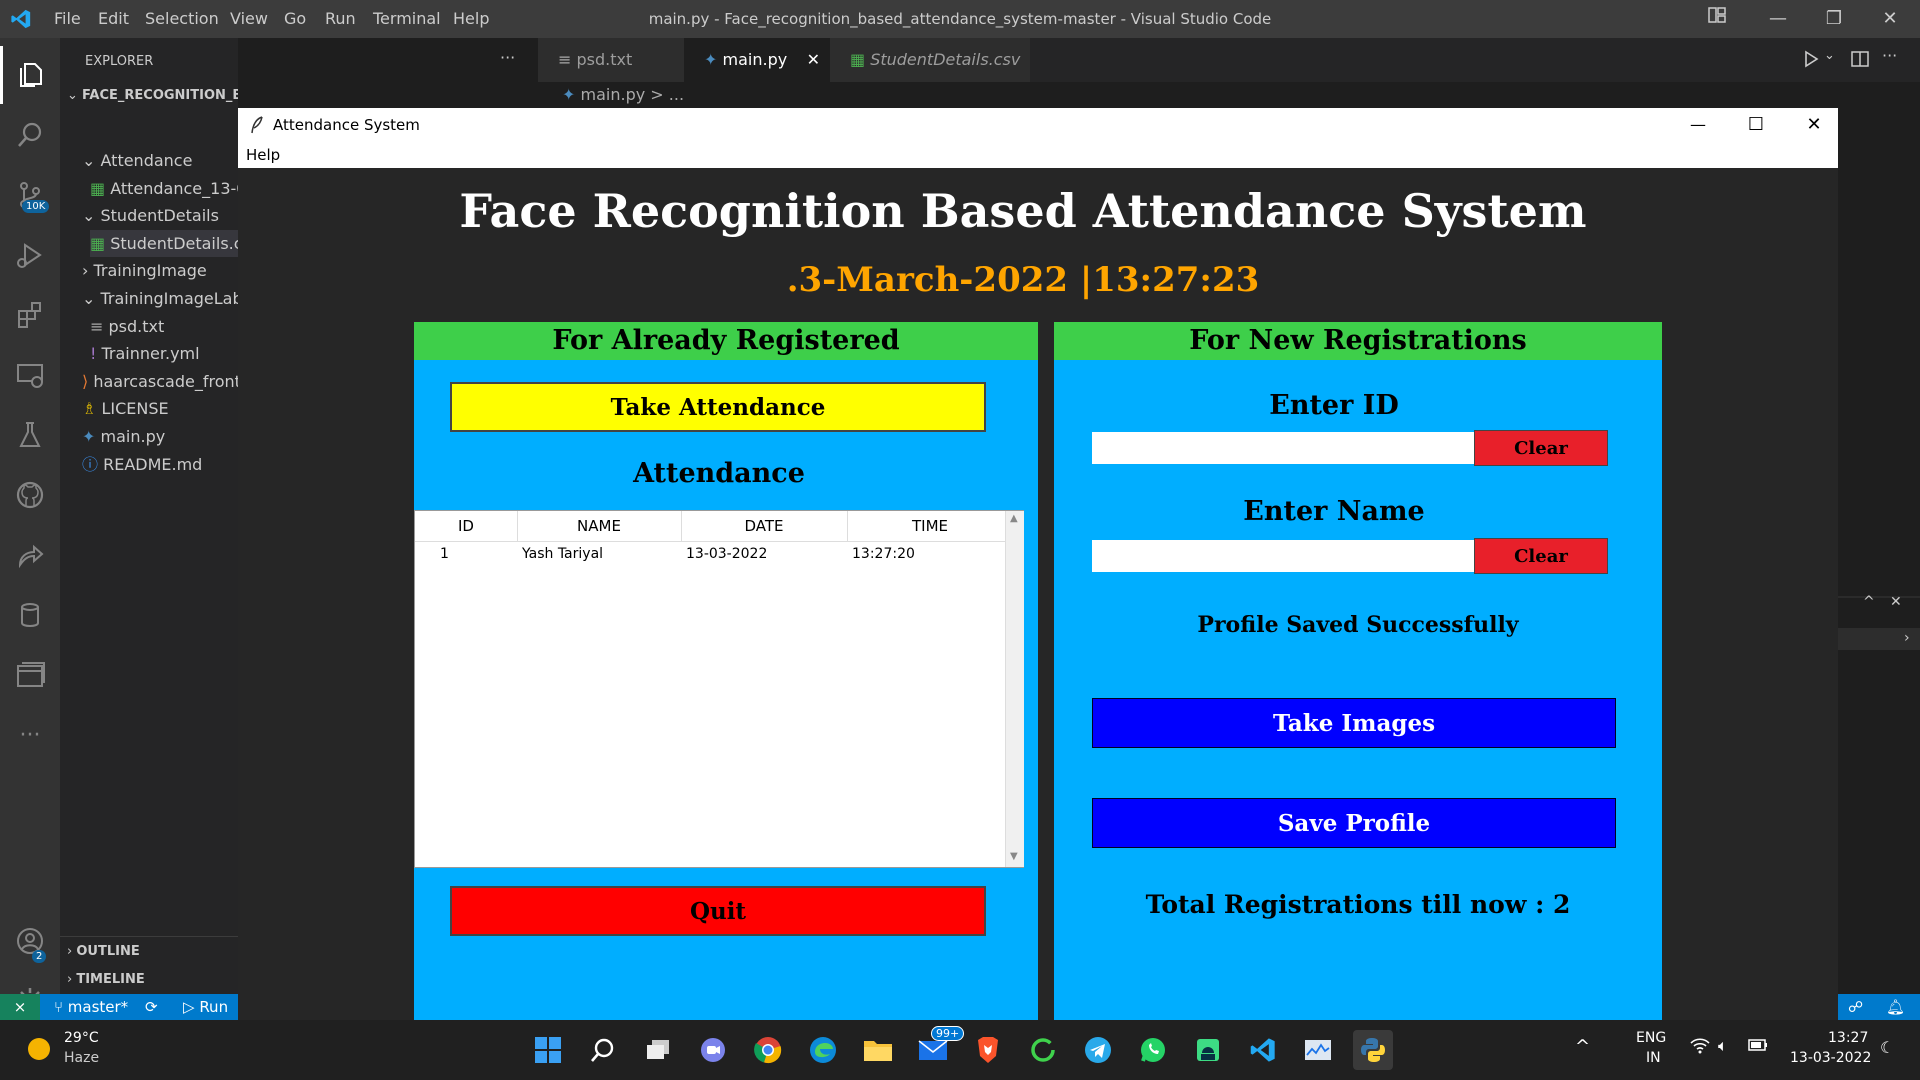 The width and height of the screenshot is (1920, 1080). I want to click on scroll-up-icon: ▲, so click(1014, 518).